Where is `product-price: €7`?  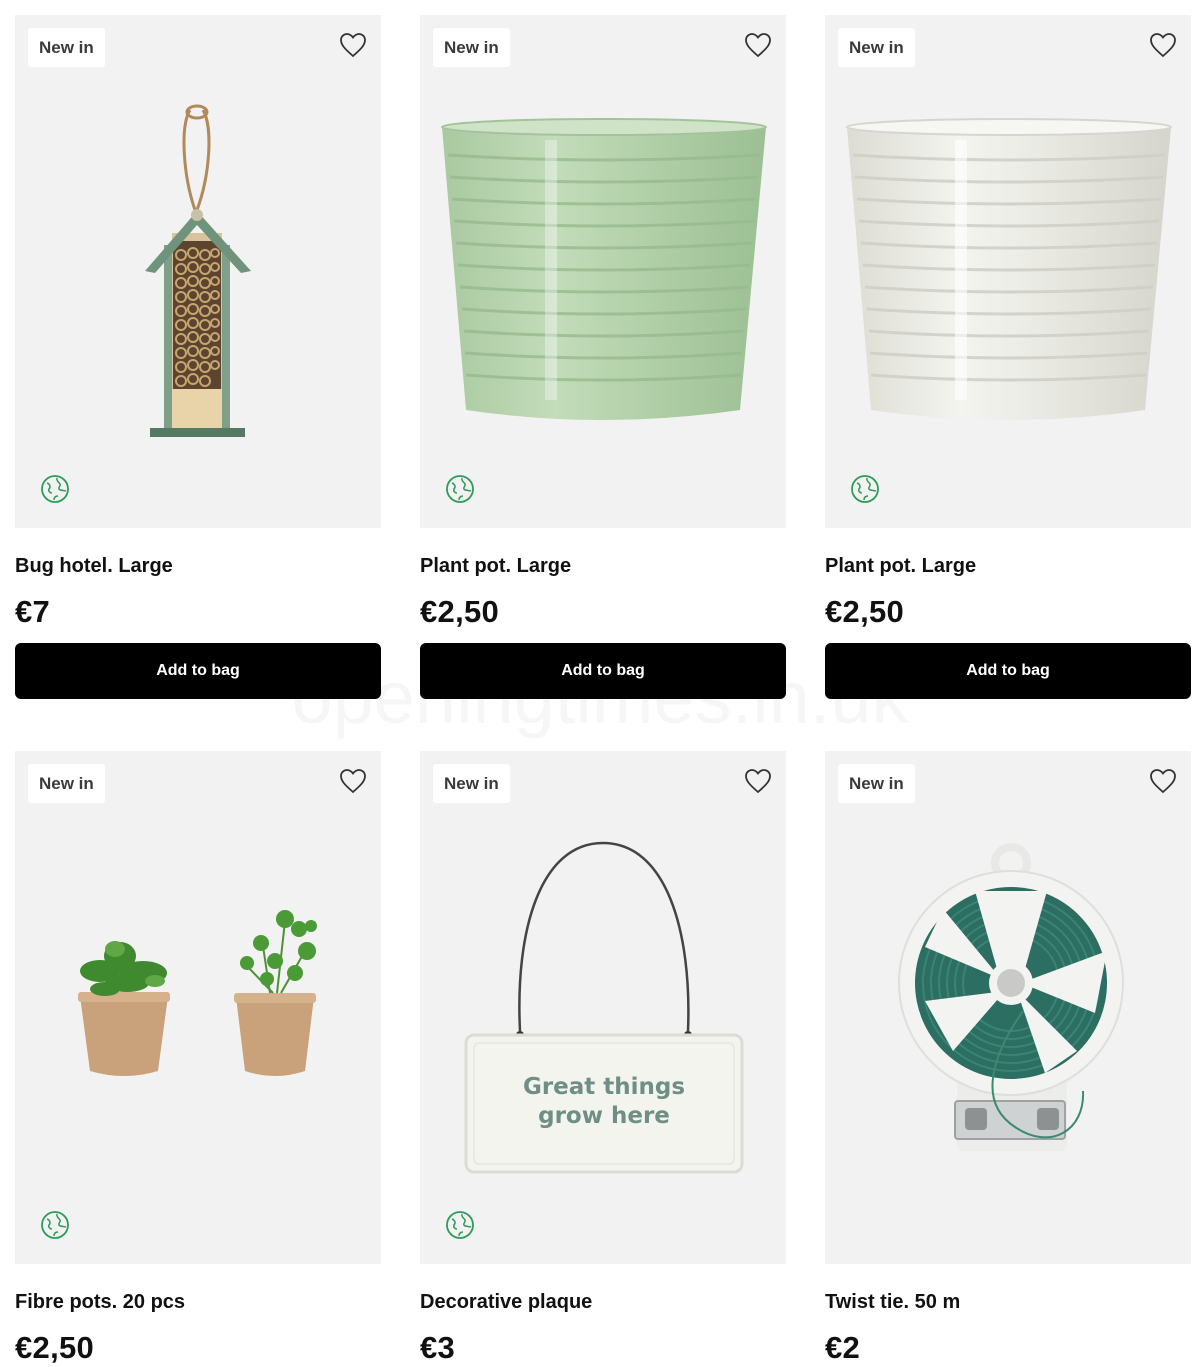
product-price: €7 is located at coordinates (33, 611).